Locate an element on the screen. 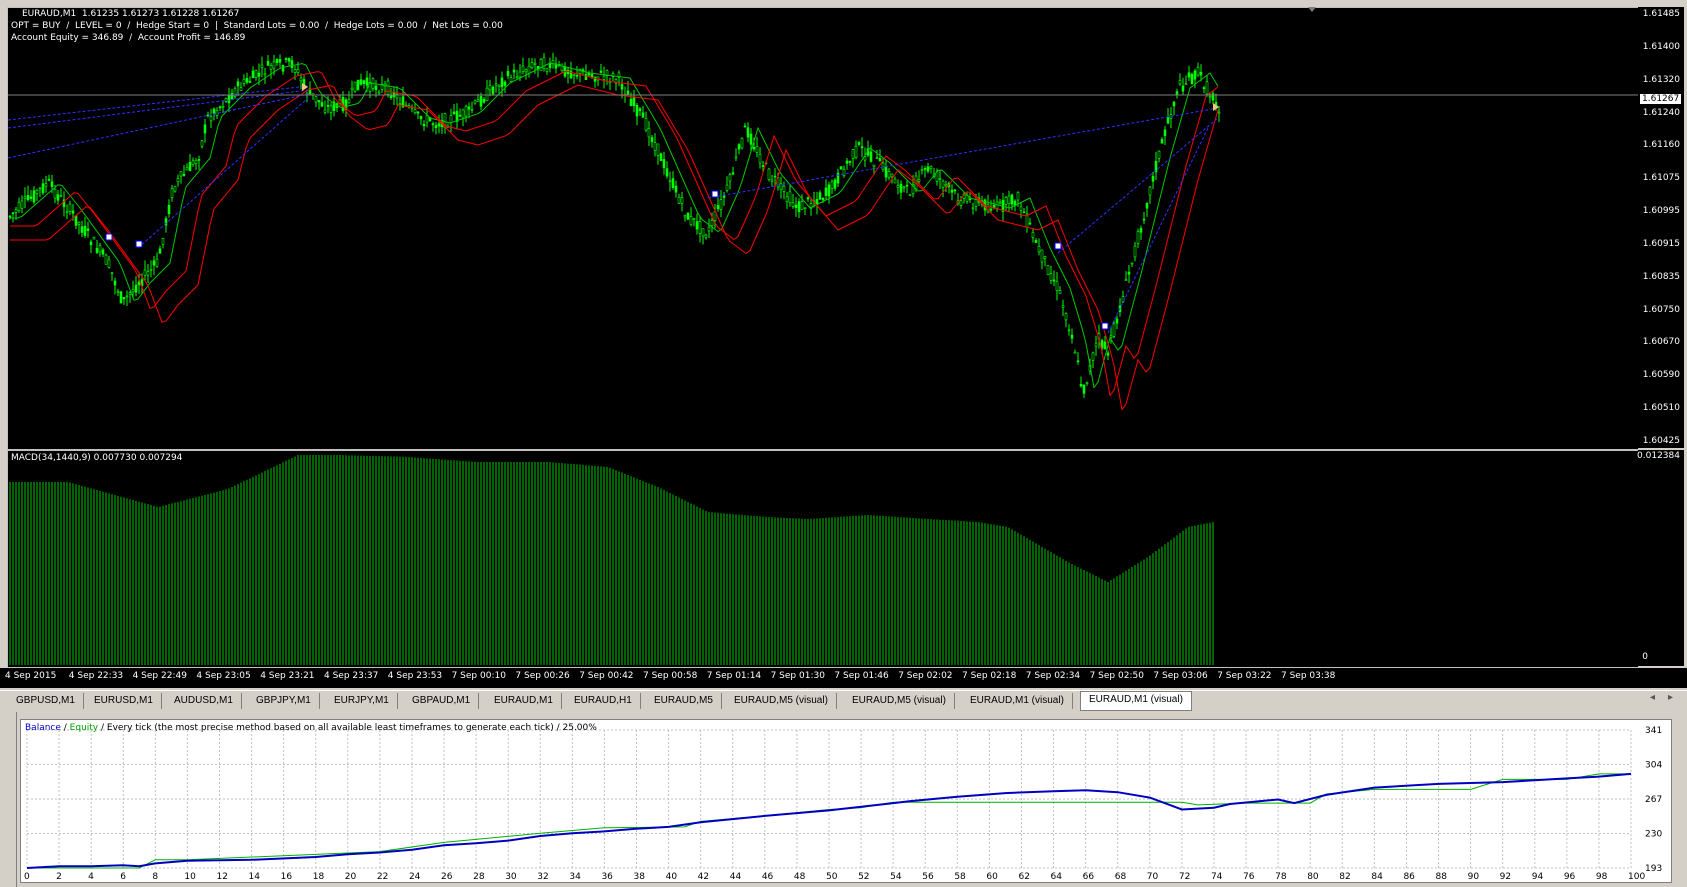 Image resolution: width=1687 pixels, height=887 pixels. price-tick-label: 1.60670 is located at coordinates (1661, 342).